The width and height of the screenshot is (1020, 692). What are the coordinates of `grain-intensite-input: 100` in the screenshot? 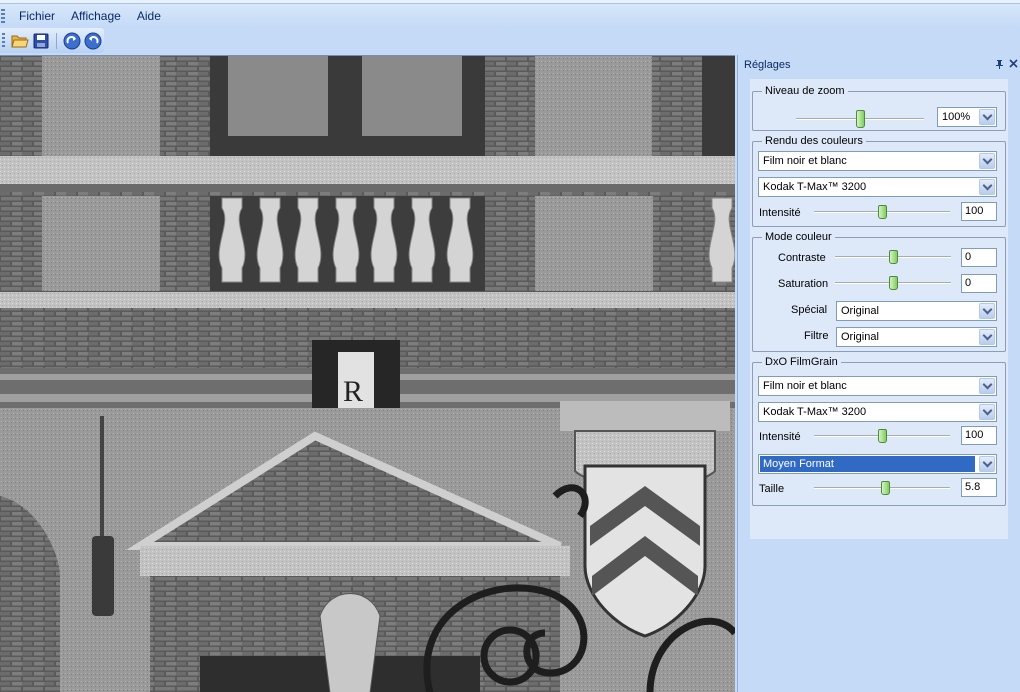 It's located at (979, 435).